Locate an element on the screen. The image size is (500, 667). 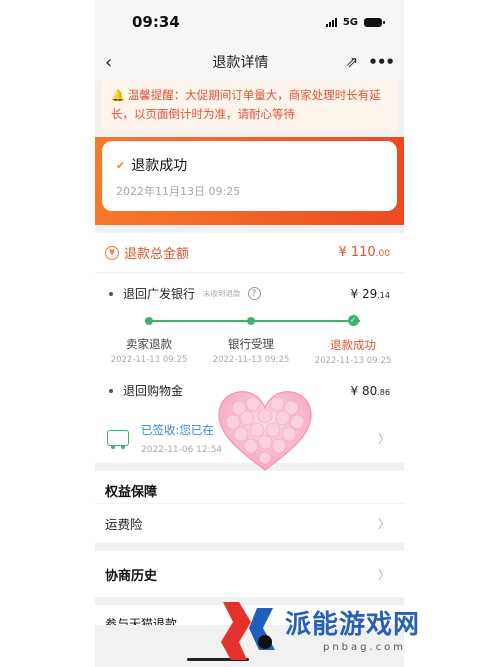
watermark-subtitle: pnbag.com is located at coordinates (365, 647).